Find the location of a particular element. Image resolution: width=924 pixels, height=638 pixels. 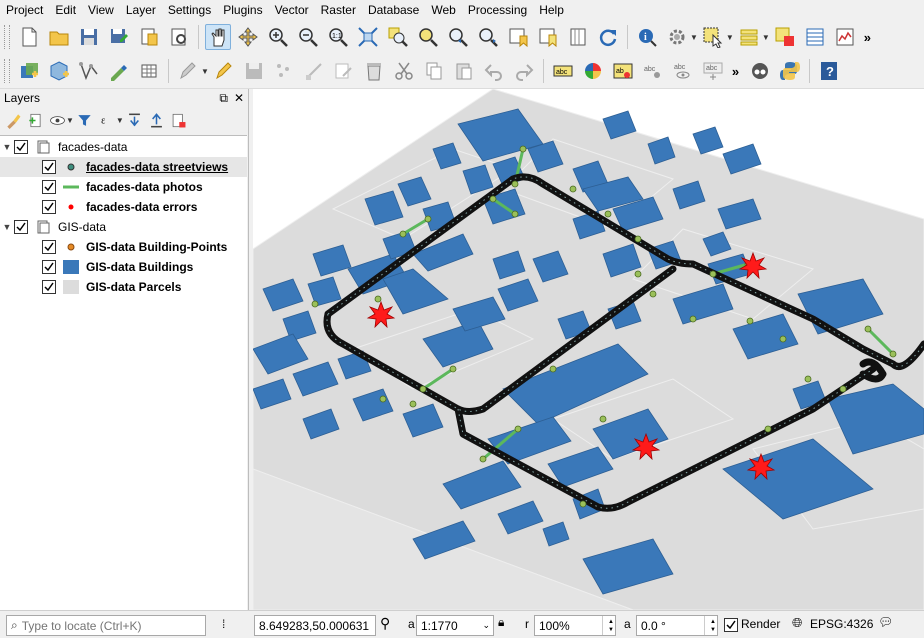

rotation-spinner: ▲ ▼ is located at coordinates (710, 625).